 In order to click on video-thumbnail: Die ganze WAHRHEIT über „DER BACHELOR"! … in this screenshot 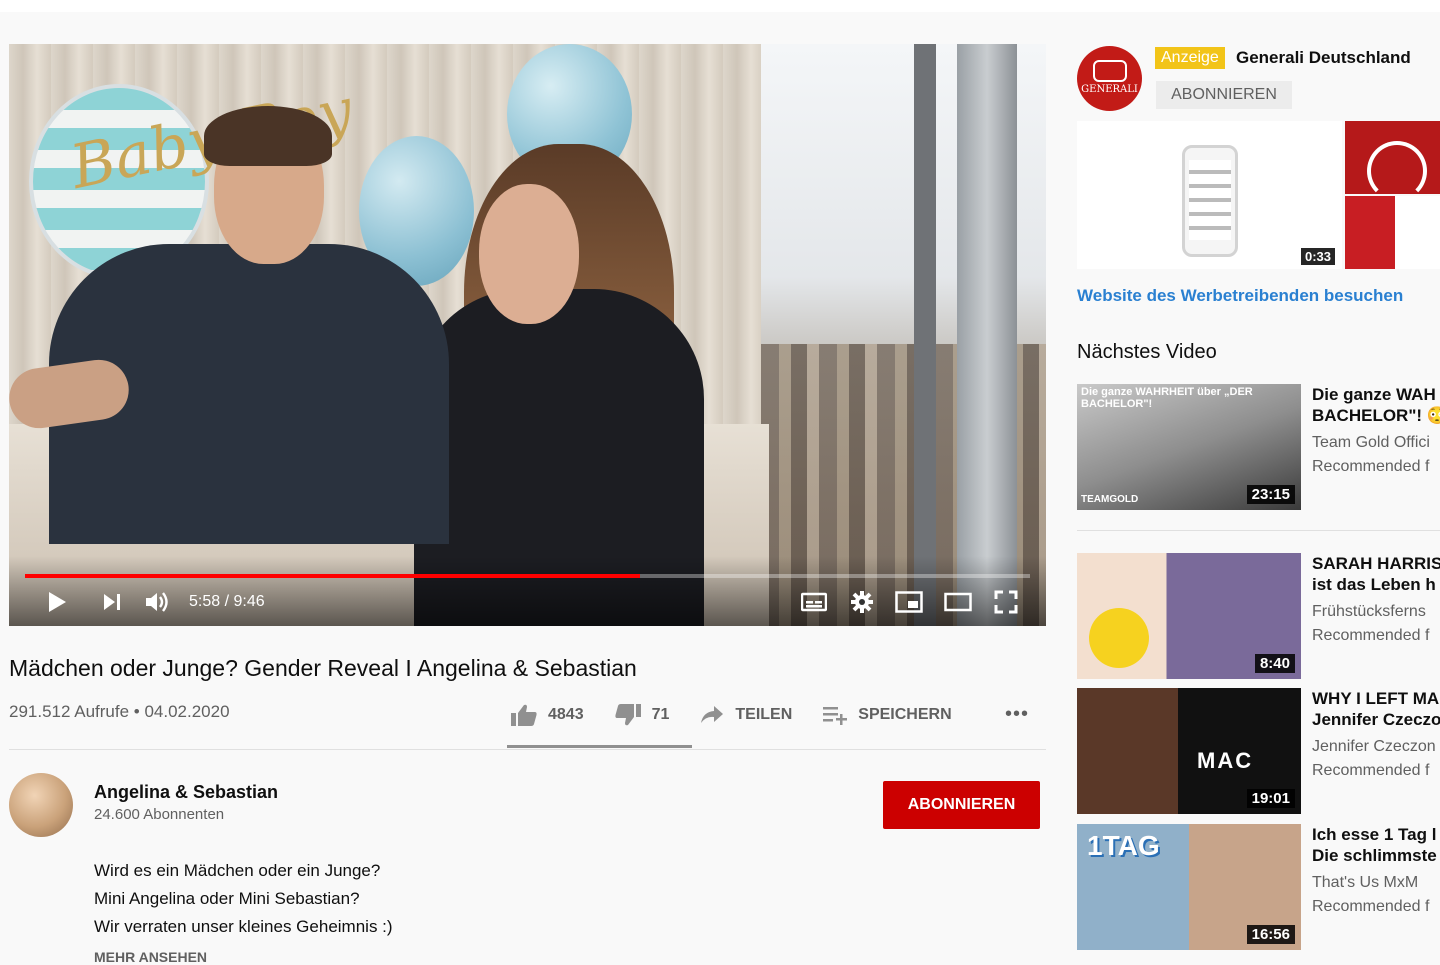, I will do `click(1189, 447)`.